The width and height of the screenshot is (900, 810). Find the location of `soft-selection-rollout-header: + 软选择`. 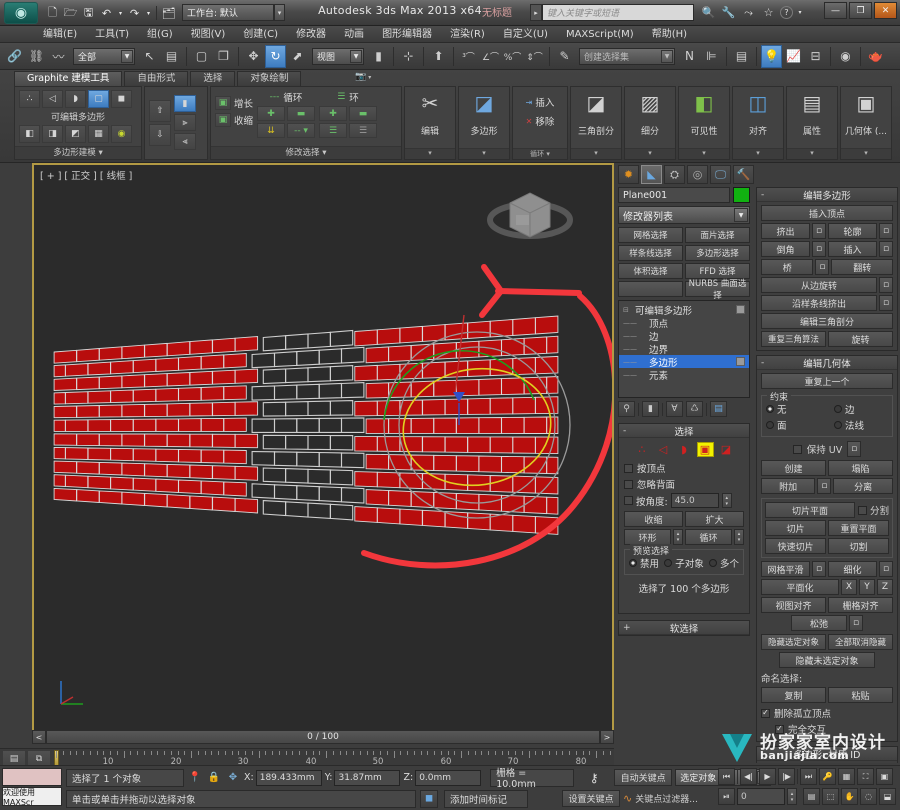

soft-selection-rollout-header: + 软选择 is located at coordinates (684, 628).